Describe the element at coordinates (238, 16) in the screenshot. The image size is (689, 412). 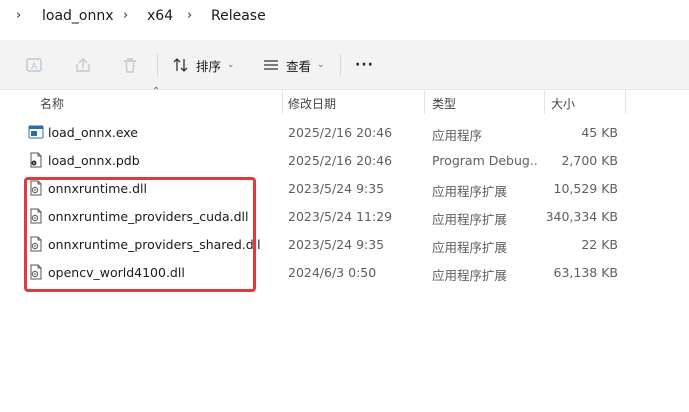
I see `breadcrumb-item-release: Release` at that location.